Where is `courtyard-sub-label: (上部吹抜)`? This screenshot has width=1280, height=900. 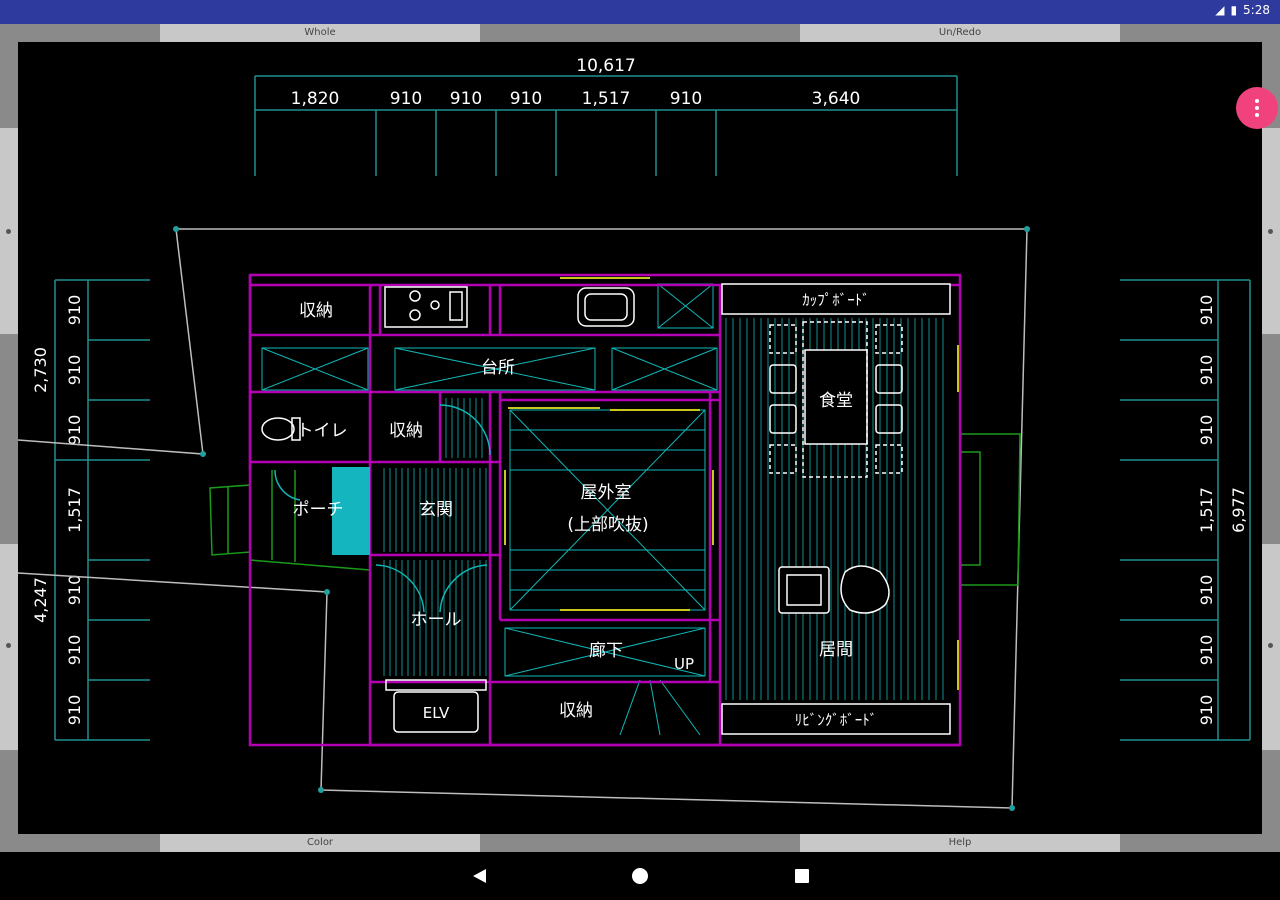 courtyard-sub-label: (上部吹抜) is located at coordinates (607, 525).